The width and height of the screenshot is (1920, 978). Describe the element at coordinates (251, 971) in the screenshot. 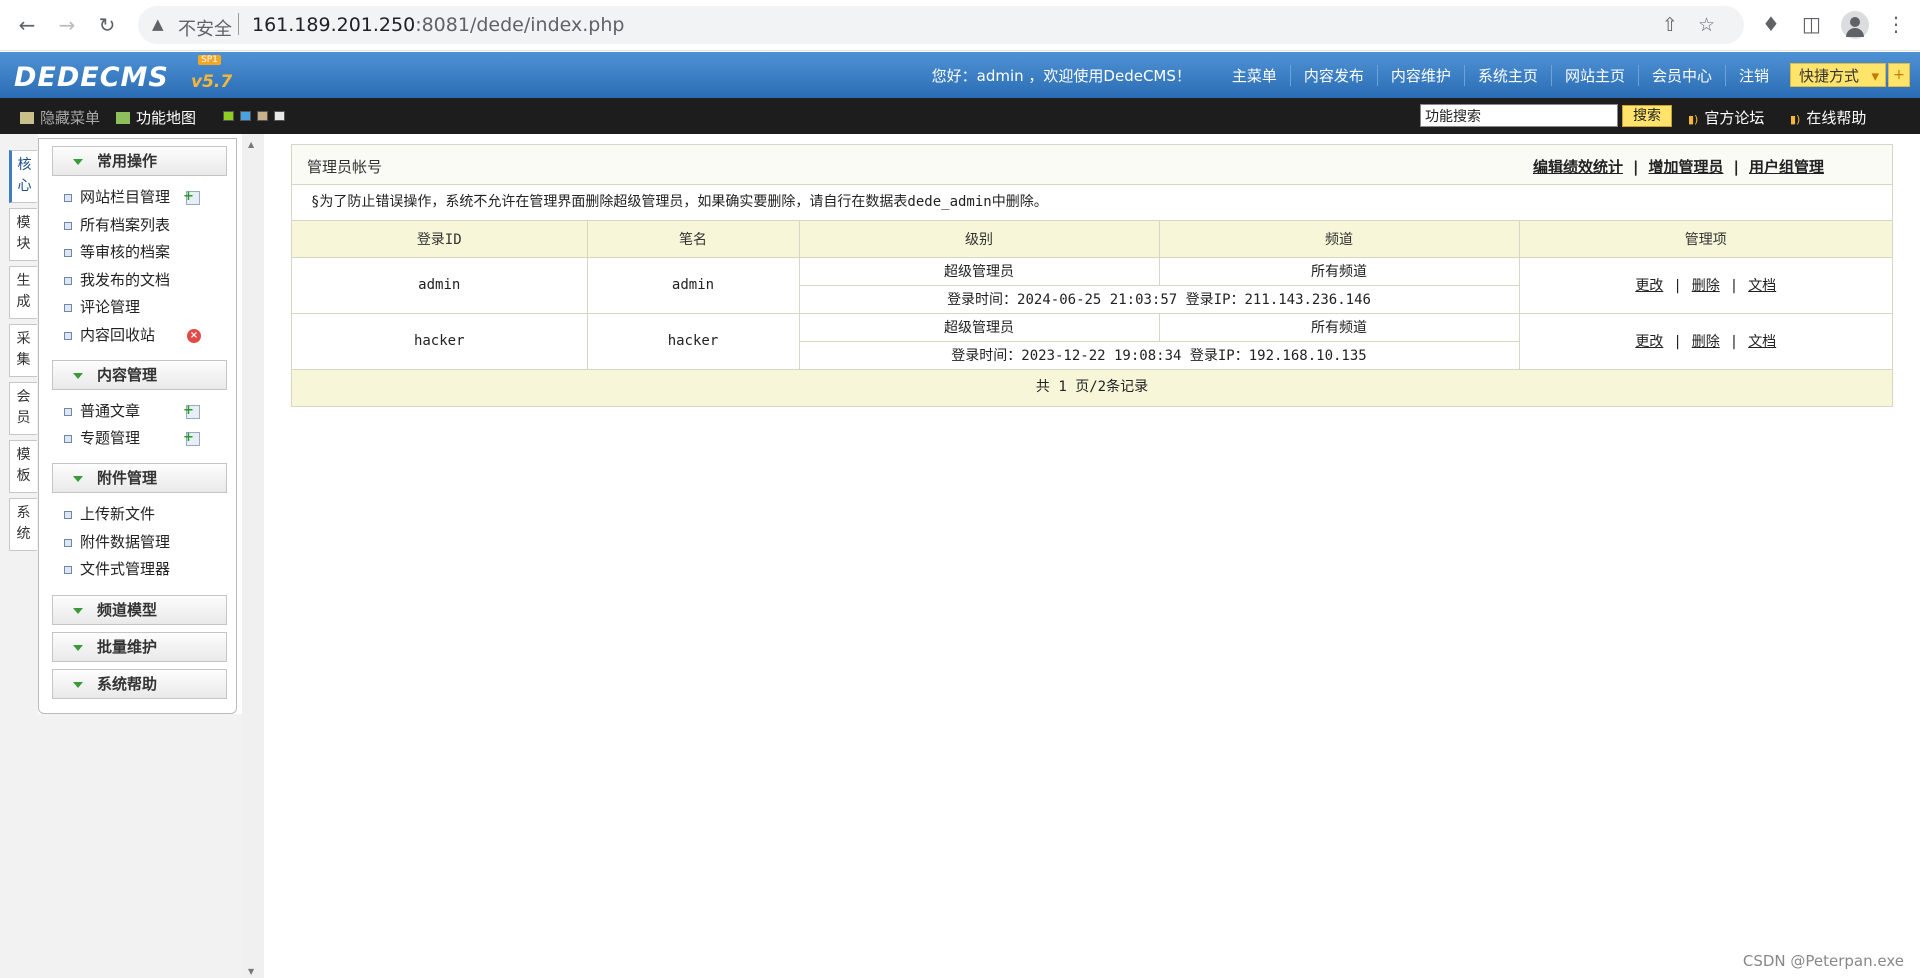

I see `scroll-down-icon: ▼` at that location.